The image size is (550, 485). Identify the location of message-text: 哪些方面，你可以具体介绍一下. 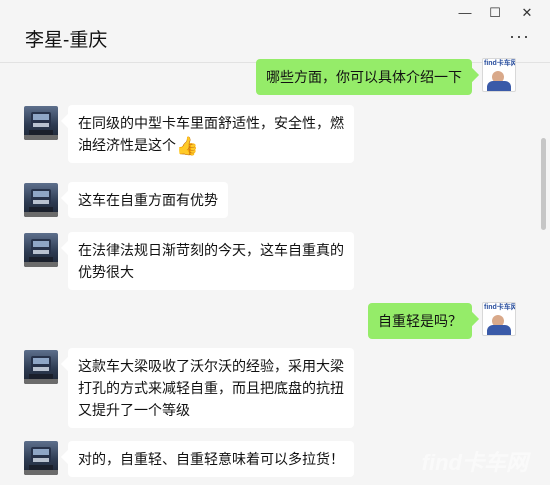
(364, 77).